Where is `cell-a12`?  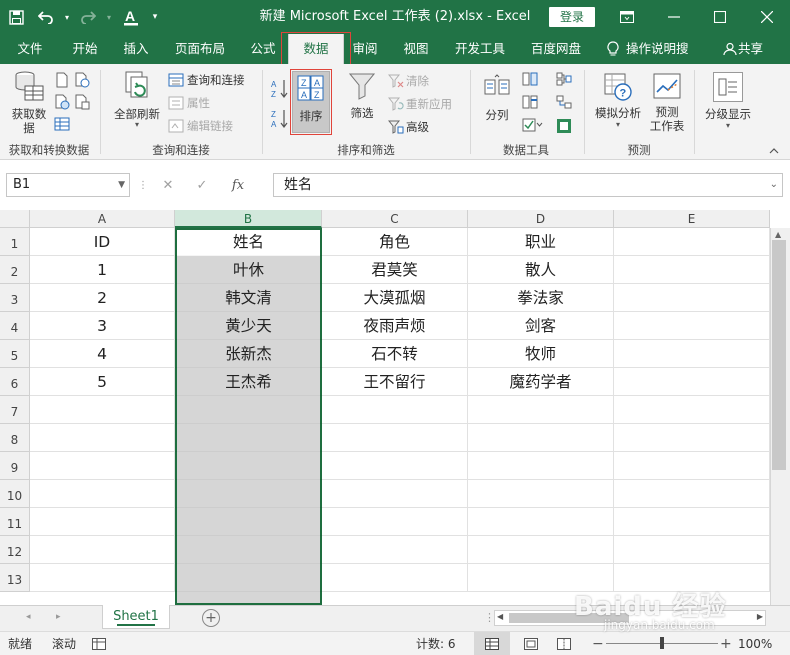
cell-a12 is located at coordinates (102, 550).